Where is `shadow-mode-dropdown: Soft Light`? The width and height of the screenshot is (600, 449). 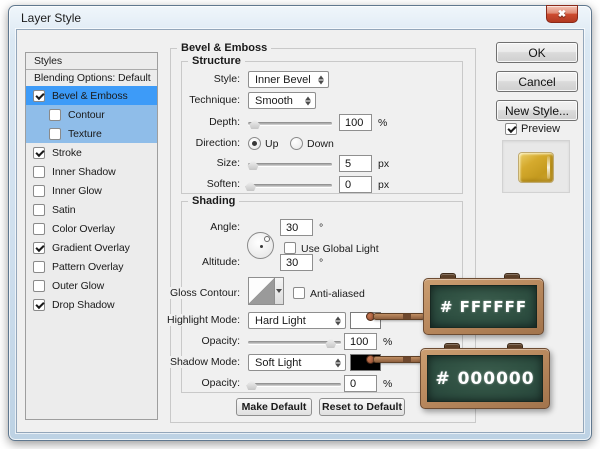
shadow-mode-dropdown: Soft Light is located at coordinates (297, 362).